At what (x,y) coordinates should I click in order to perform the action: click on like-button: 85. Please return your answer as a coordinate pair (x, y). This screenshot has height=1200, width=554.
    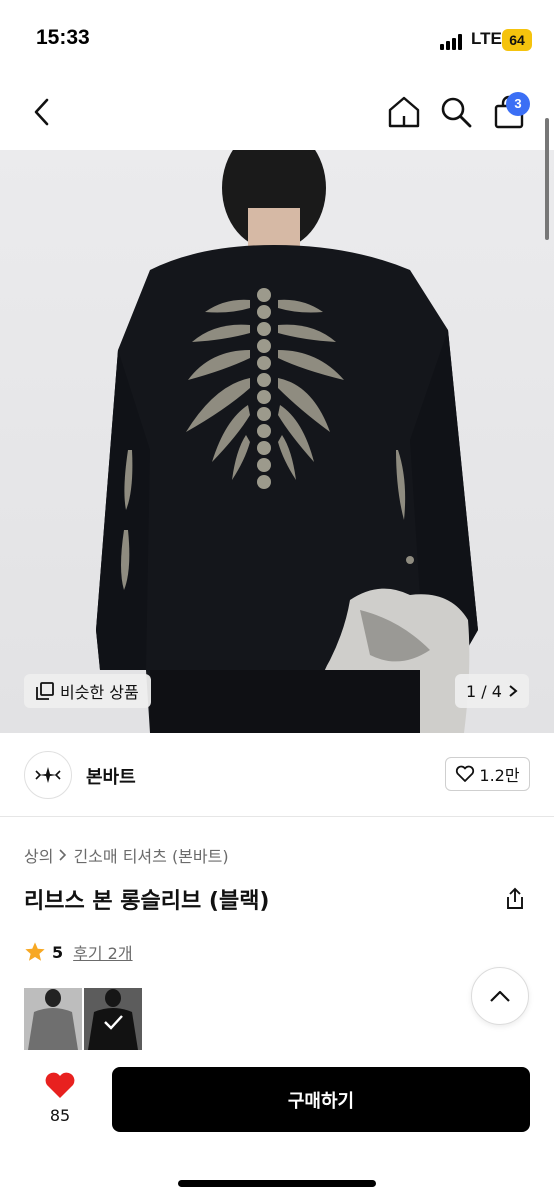
    Looking at the image, I should click on (60, 1097).